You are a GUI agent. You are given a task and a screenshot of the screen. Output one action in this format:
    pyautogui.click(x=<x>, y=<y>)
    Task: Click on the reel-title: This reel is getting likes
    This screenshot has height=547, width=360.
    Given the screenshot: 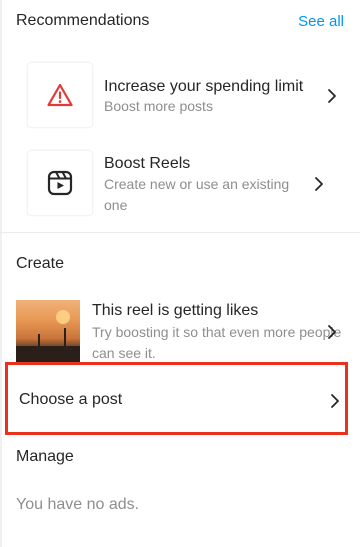 What is the action you would take?
    pyautogui.click(x=175, y=310)
    